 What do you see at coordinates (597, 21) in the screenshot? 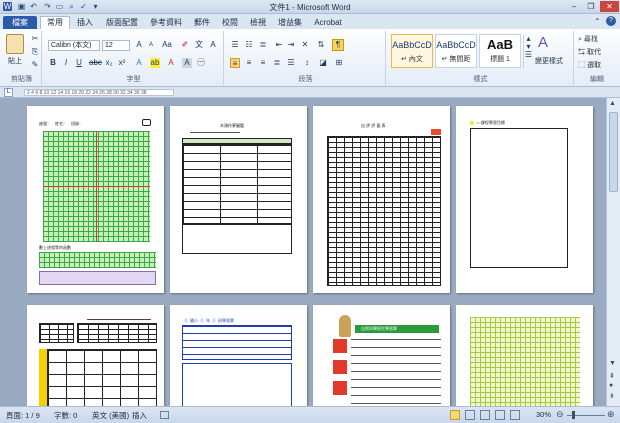
I see `minimize-ribbon-icon: ⌃` at bounding box center [597, 21].